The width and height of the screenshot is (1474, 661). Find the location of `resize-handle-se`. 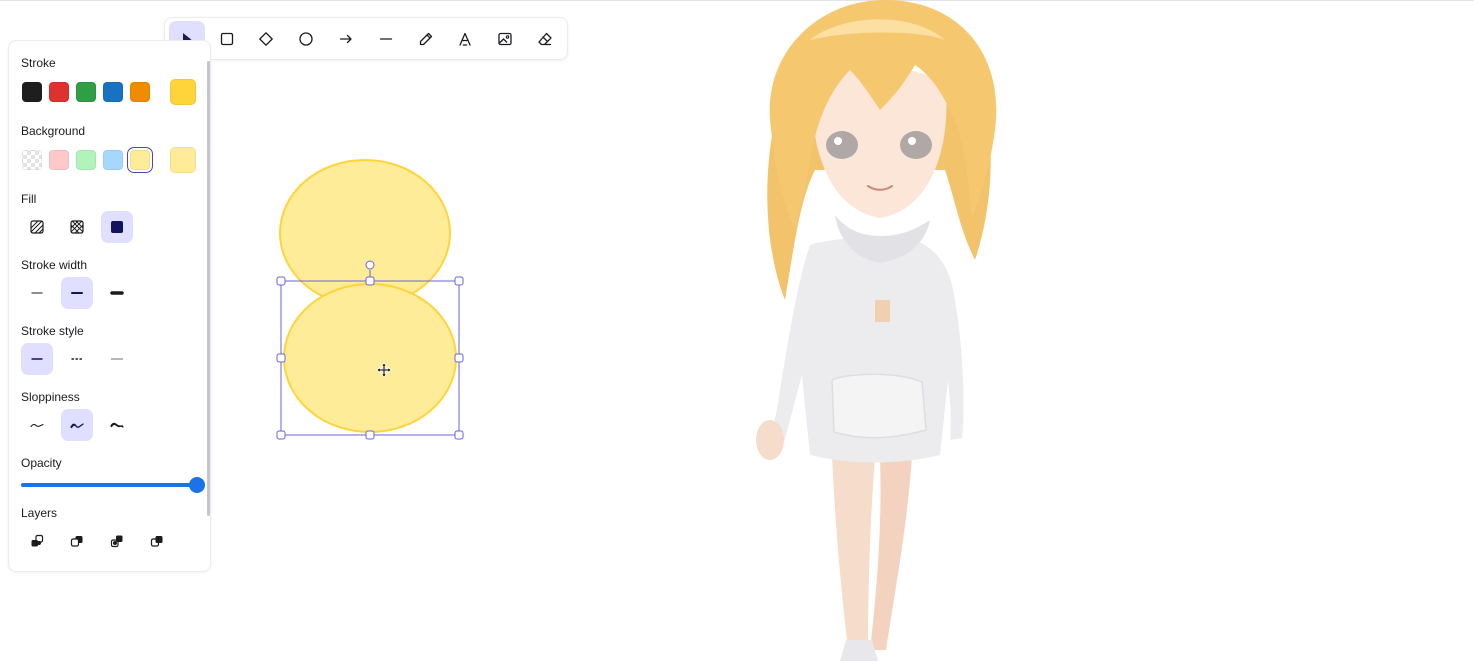

resize-handle-se is located at coordinates (459, 435).